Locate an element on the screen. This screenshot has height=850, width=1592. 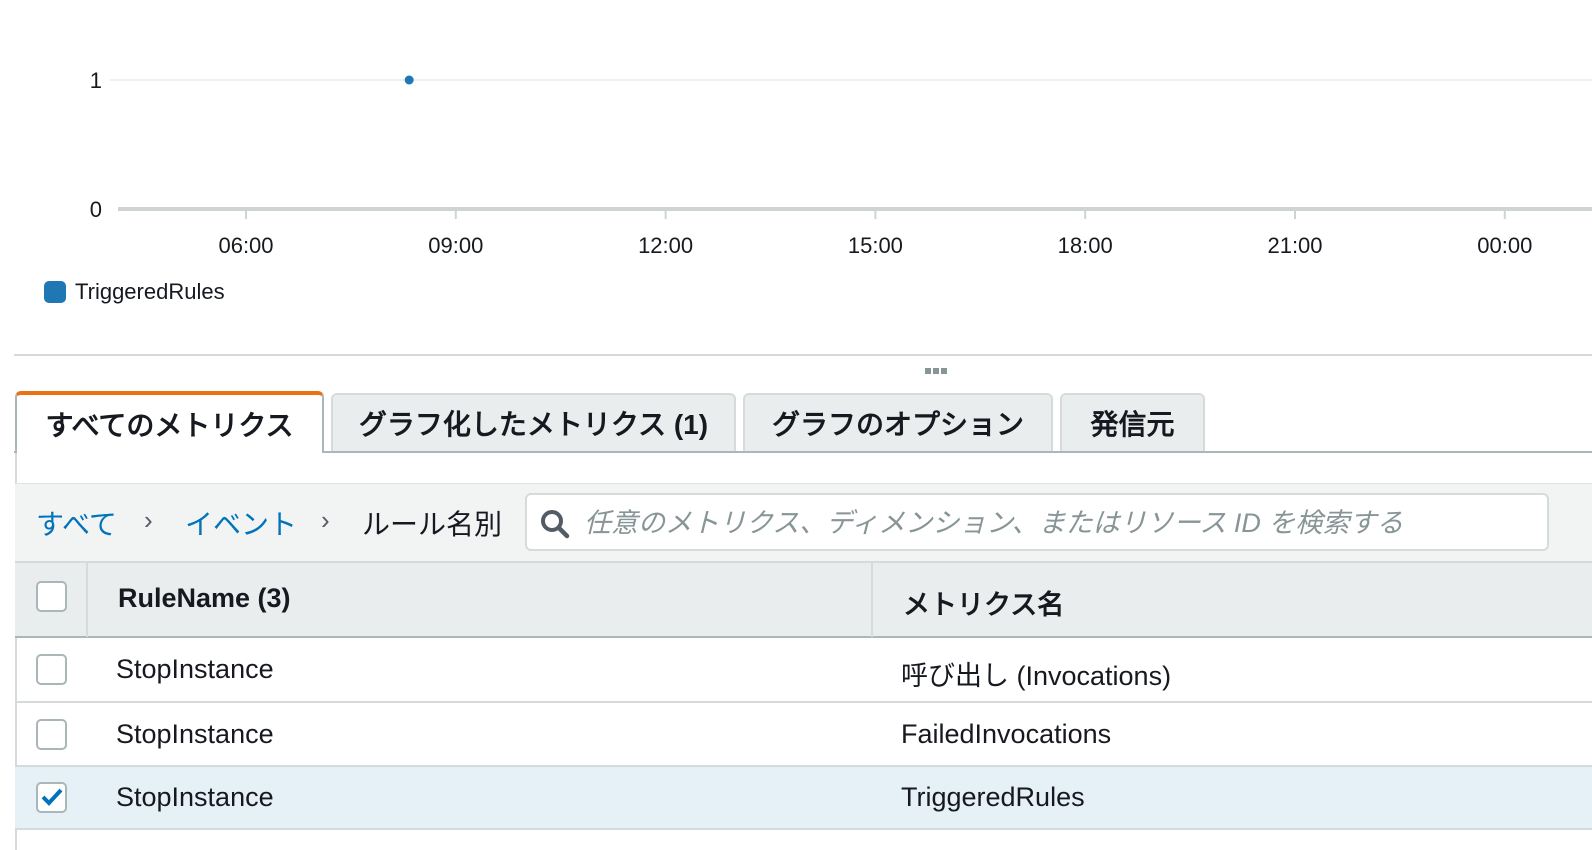
tab-source: 発信元 is located at coordinates (1132, 422).